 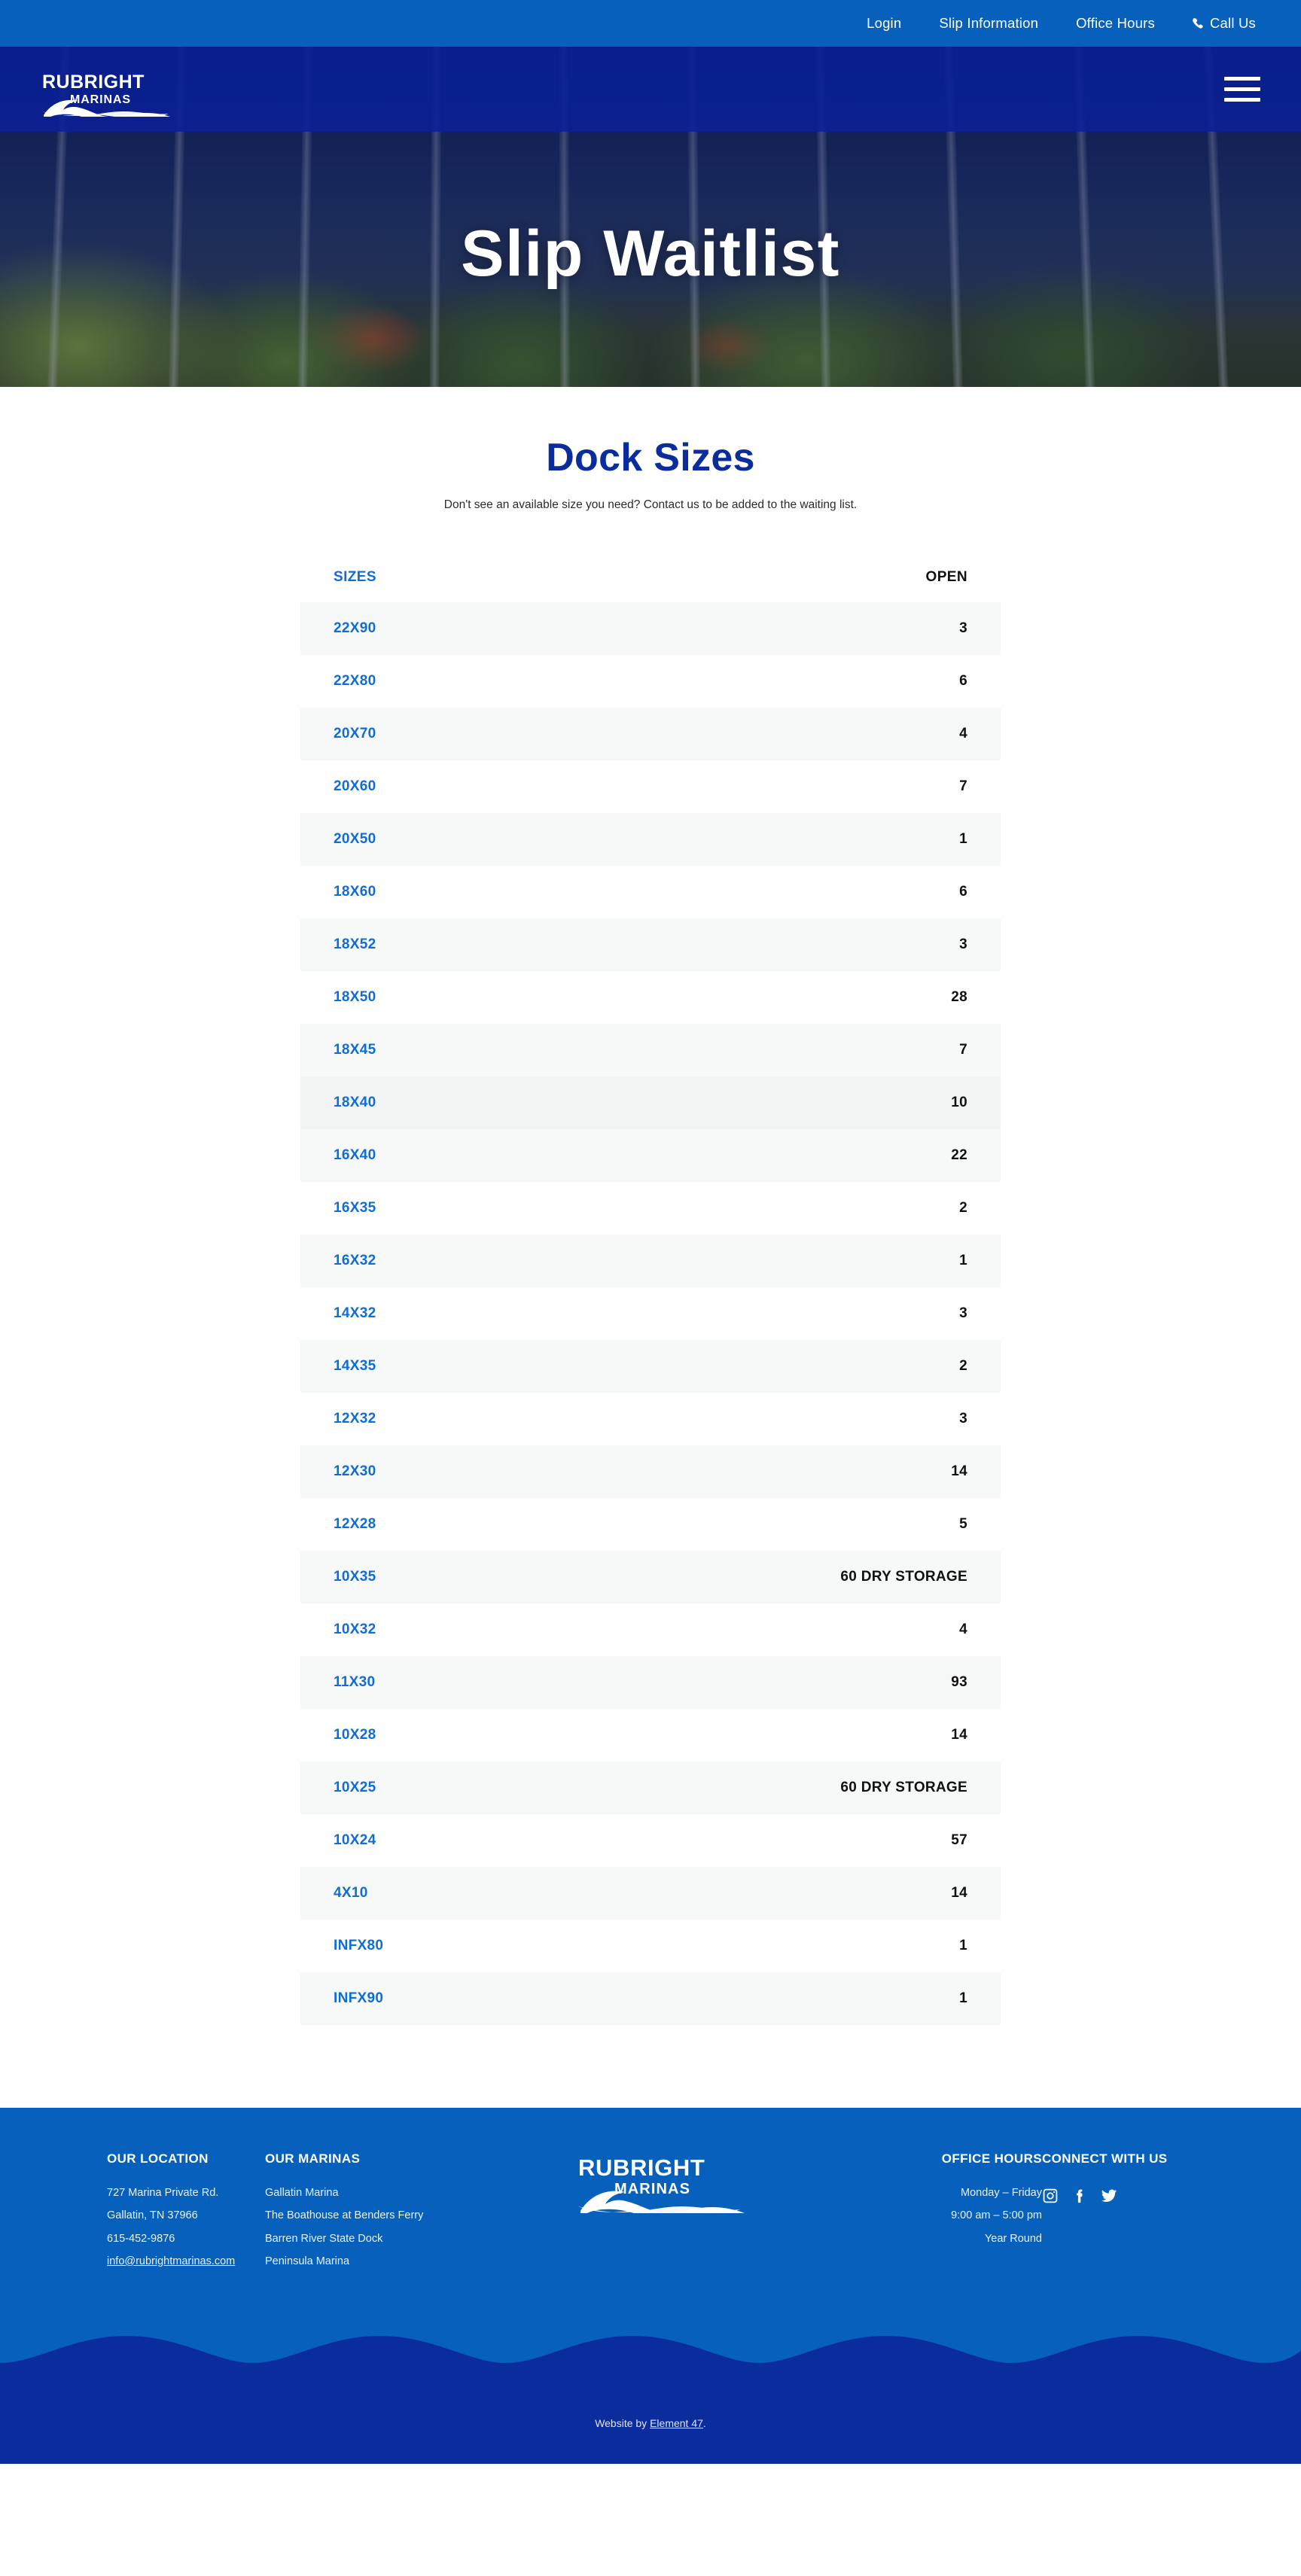 What do you see at coordinates (650, 1578) in the screenshot?
I see `table-row: 10X35 60 DRY STORAGE` at bounding box center [650, 1578].